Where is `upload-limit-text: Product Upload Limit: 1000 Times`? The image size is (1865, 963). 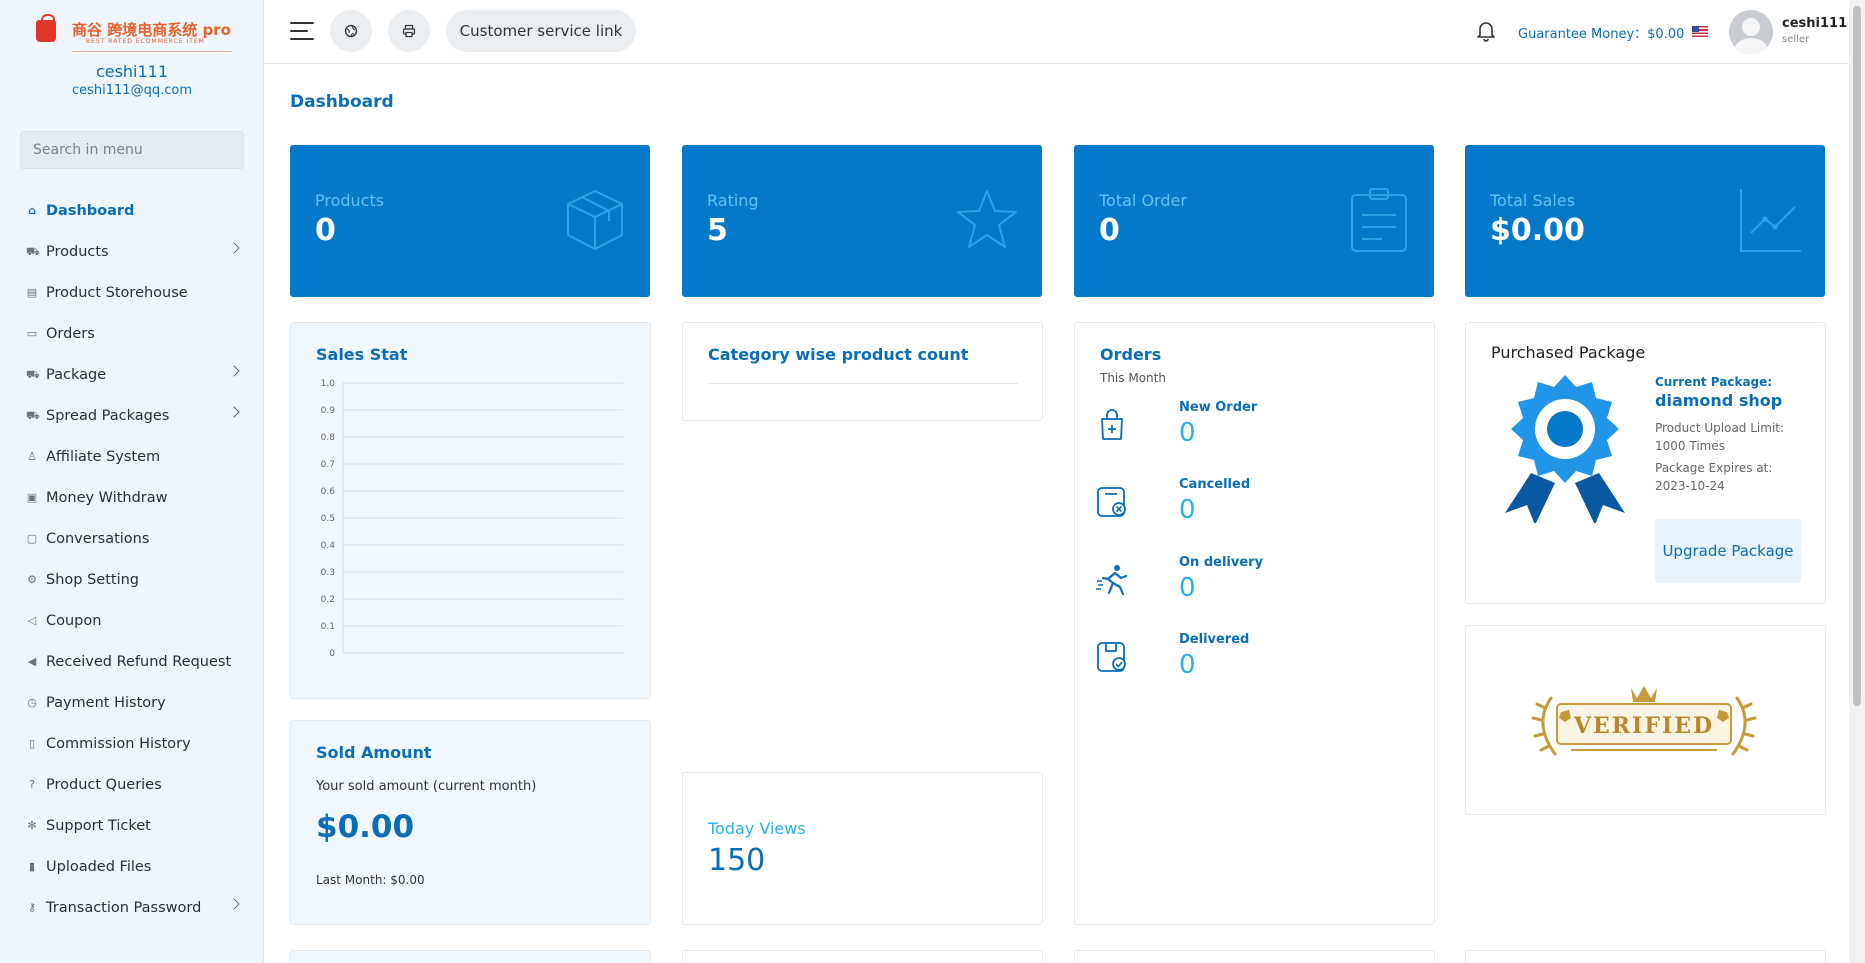
upload-limit-text: Product Upload Limit: 1000 Times is located at coordinates (1720, 437).